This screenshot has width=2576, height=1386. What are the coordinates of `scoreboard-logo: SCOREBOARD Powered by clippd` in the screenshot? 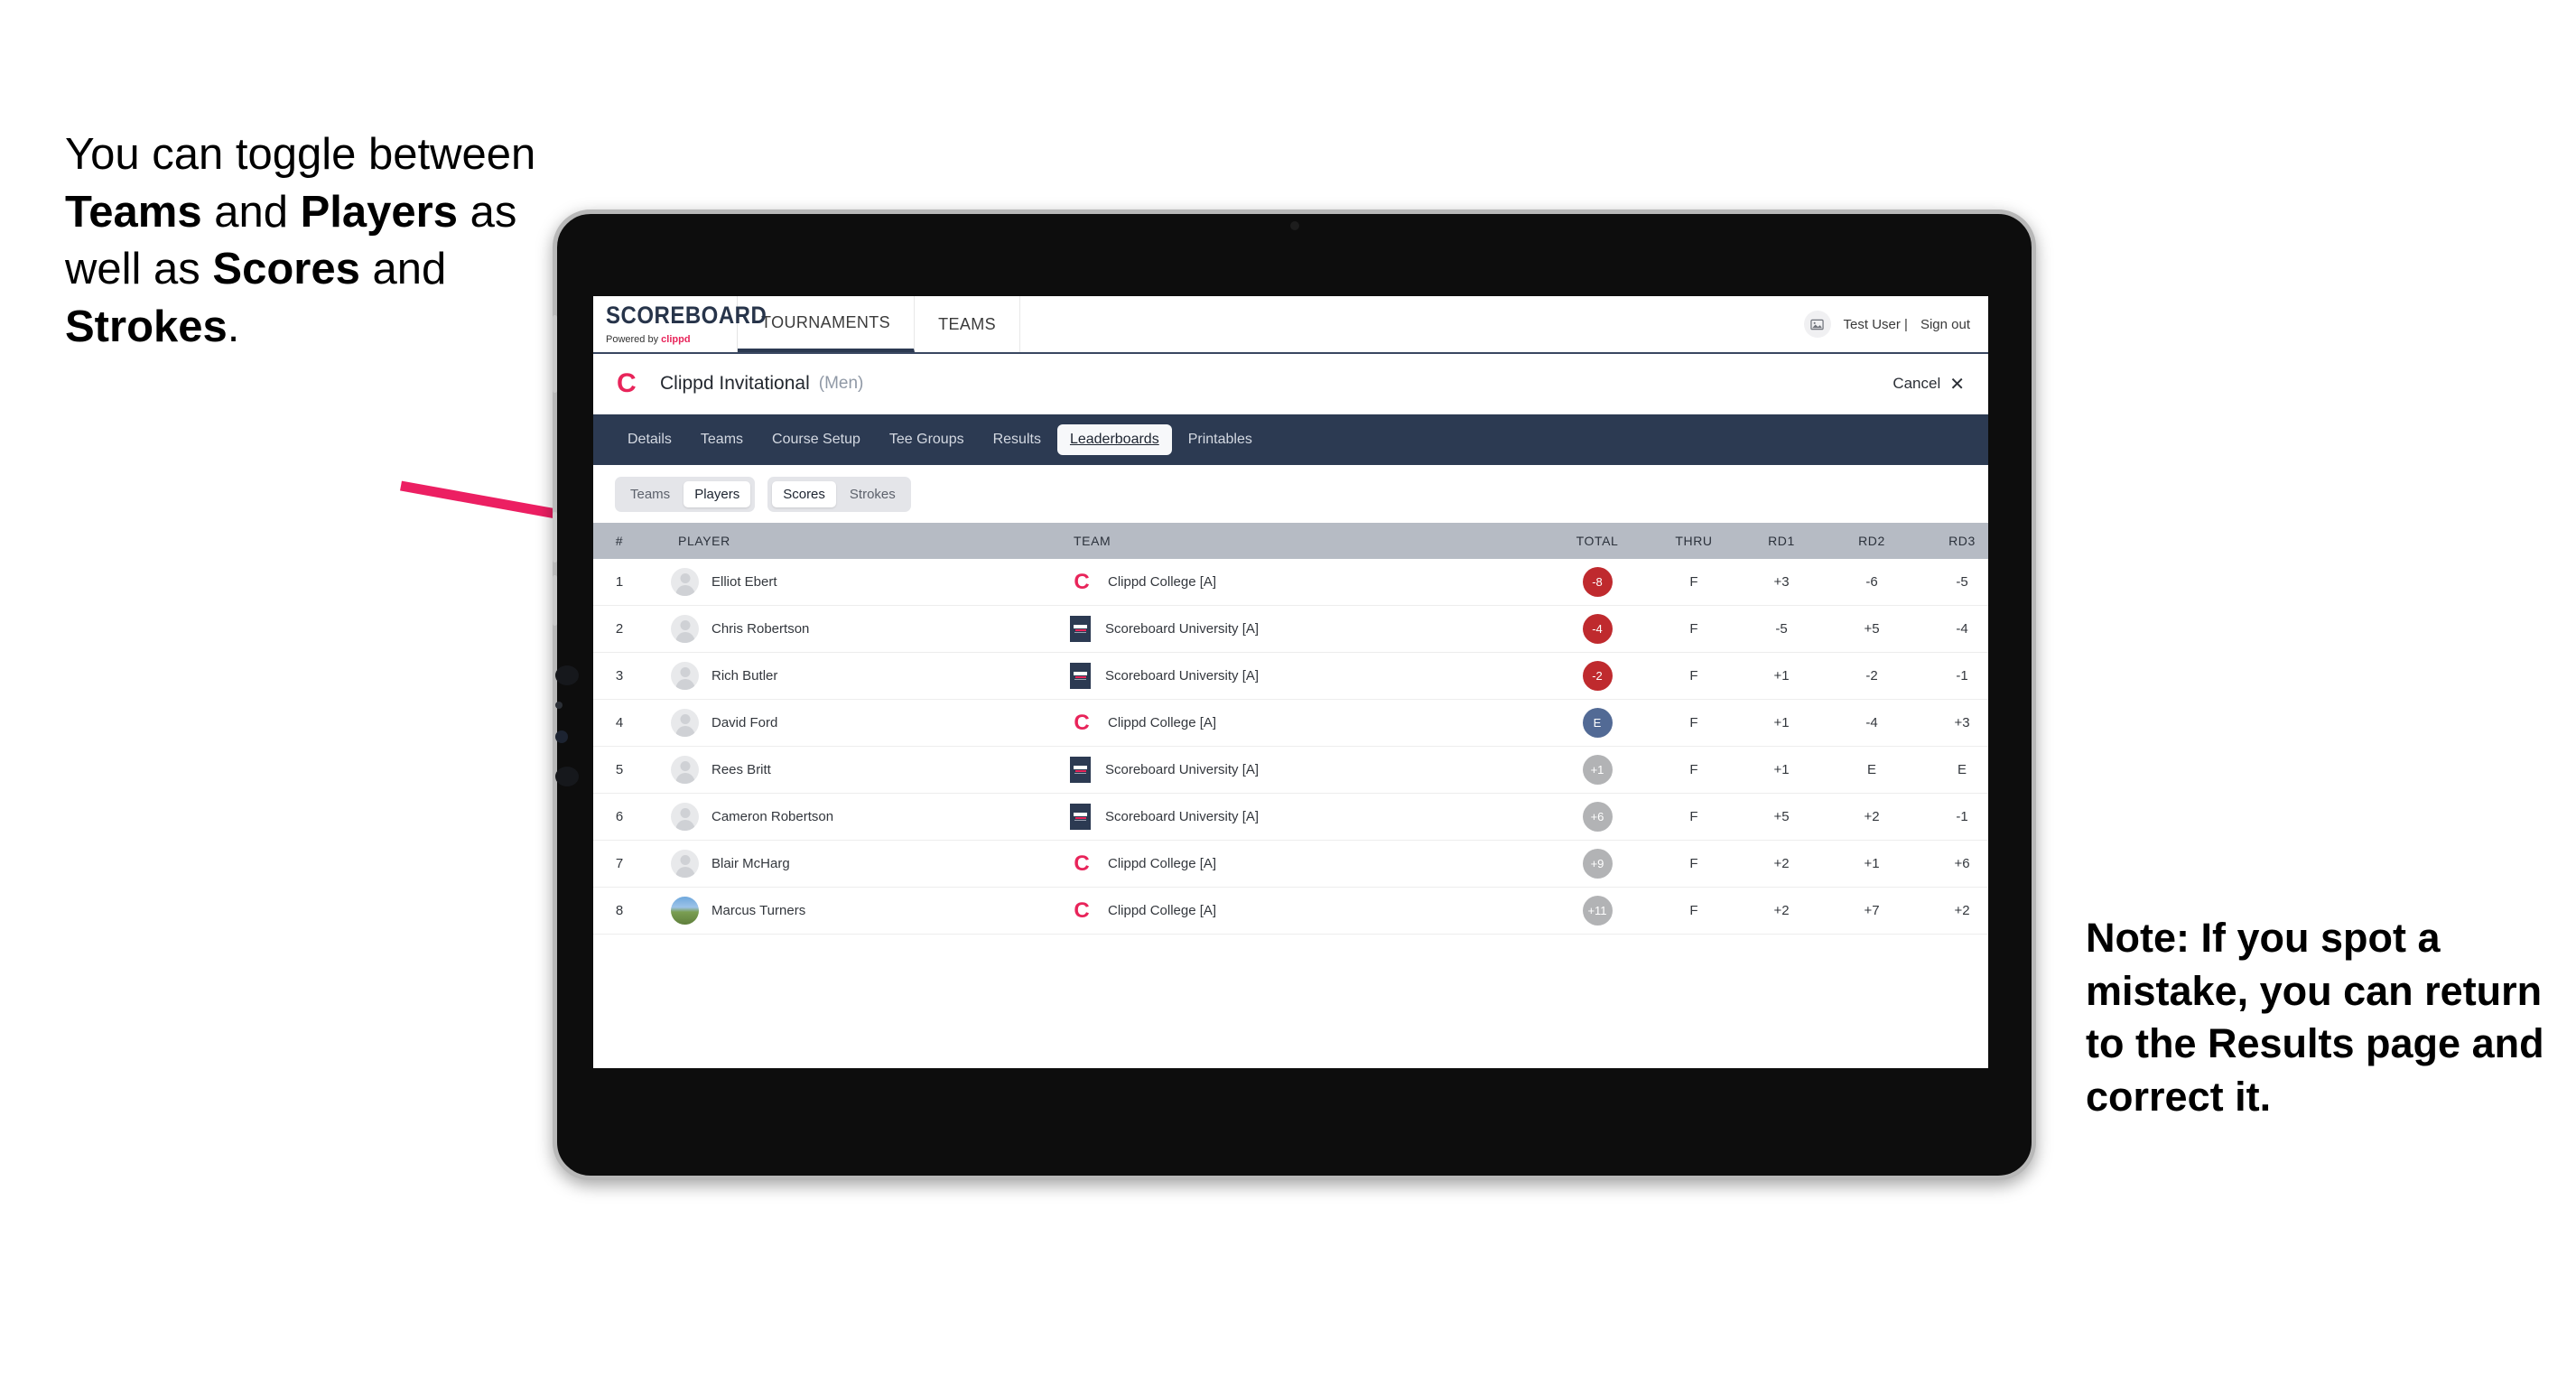 It's located at (680, 324).